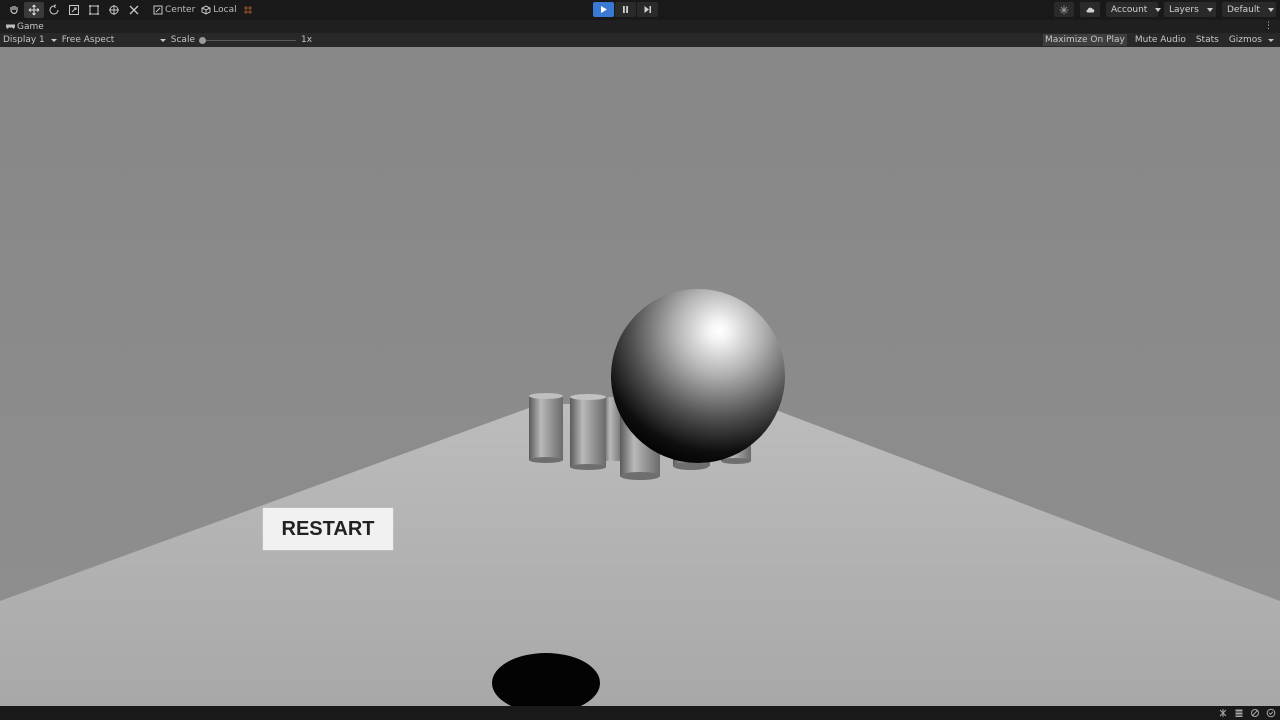  Describe the element at coordinates (180, 10) in the screenshot. I see `pivot-label: Center` at that location.